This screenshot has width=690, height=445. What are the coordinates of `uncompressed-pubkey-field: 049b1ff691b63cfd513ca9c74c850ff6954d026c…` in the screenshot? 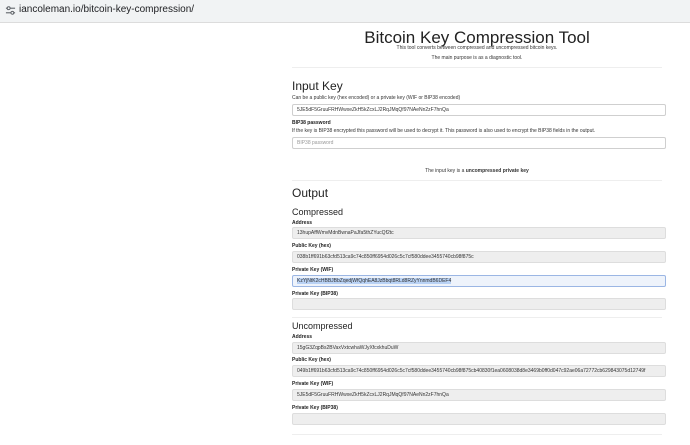 It's located at (479, 371).